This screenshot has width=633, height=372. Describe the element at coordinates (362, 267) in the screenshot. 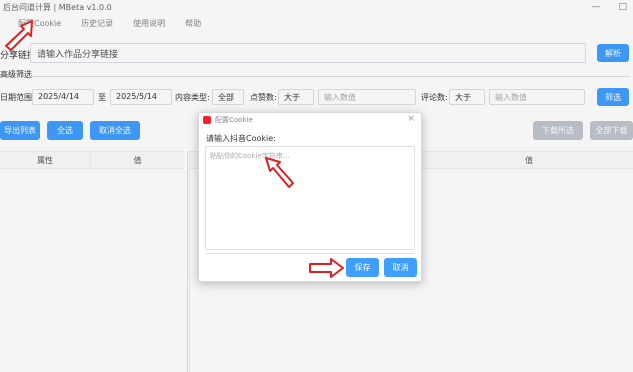

I see `save-button: 保存` at that location.